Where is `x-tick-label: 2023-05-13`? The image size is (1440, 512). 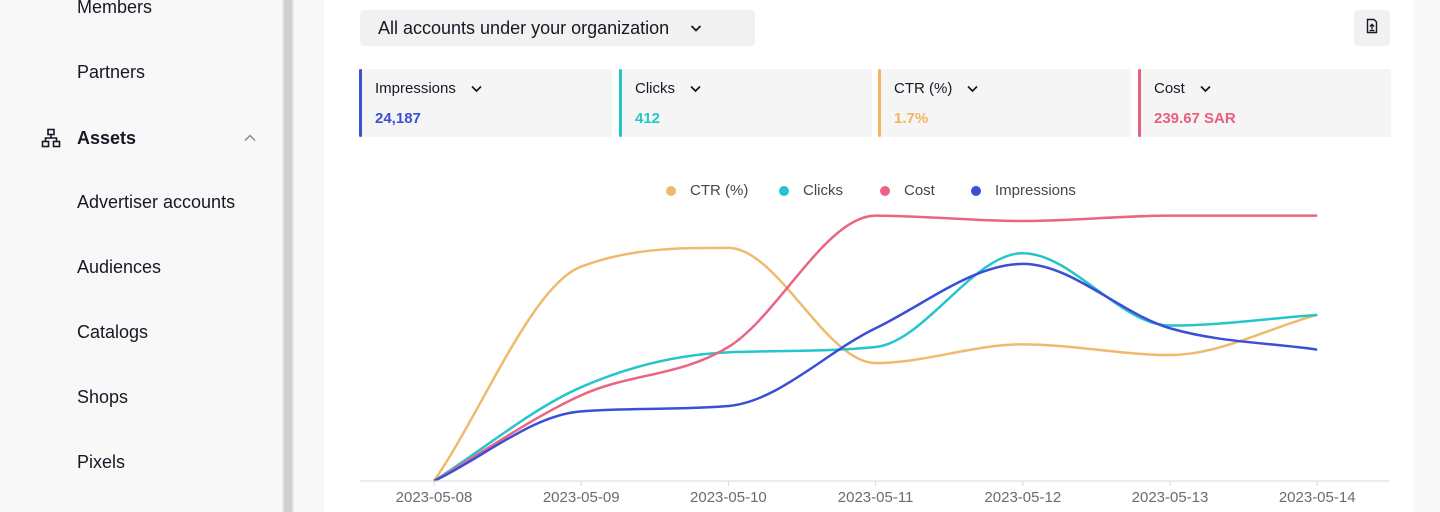 x-tick-label: 2023-05-13 is located at coordinates (1170, 497).